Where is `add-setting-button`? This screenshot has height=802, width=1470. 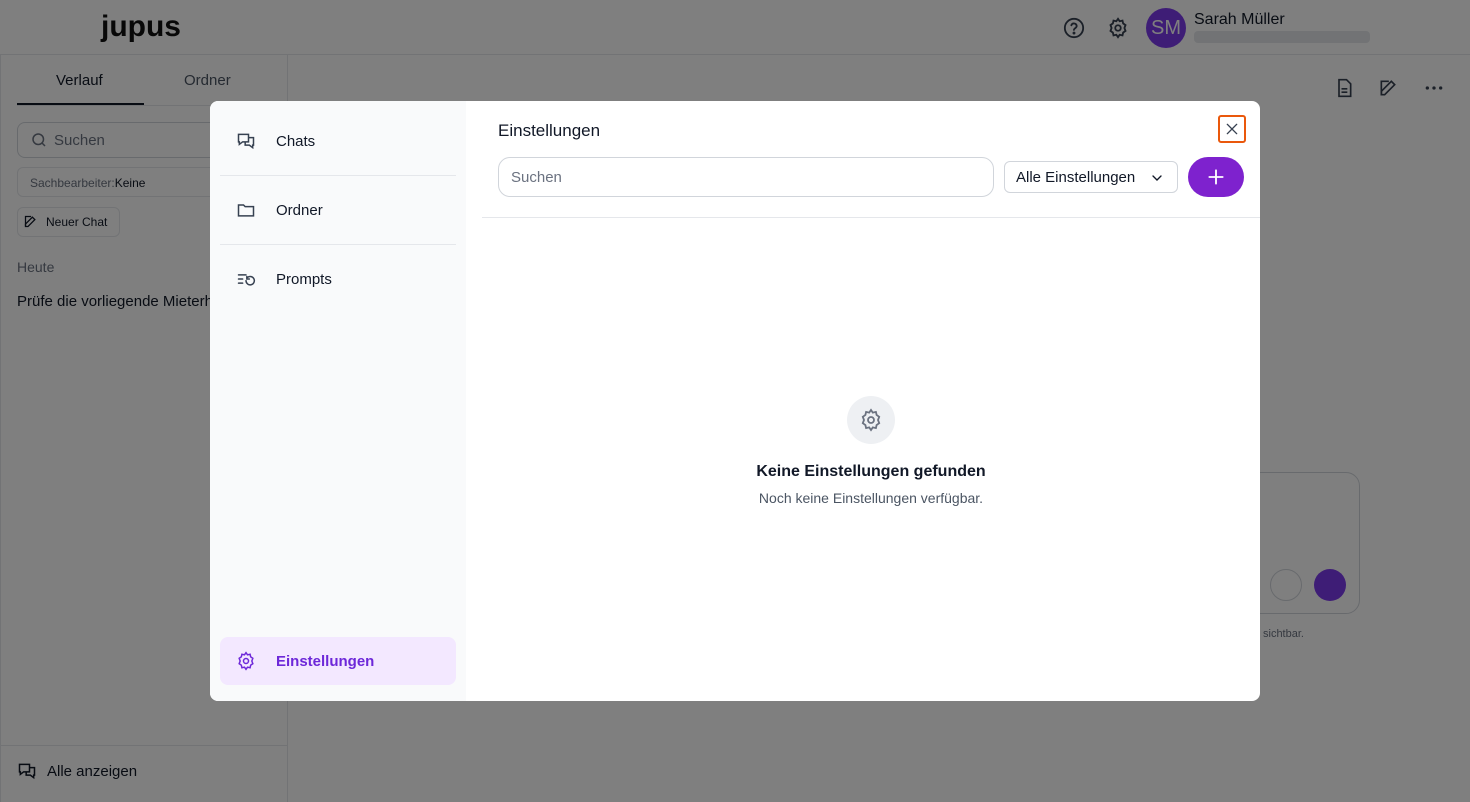
add-setting-button is located at coordinates (1216, 177).